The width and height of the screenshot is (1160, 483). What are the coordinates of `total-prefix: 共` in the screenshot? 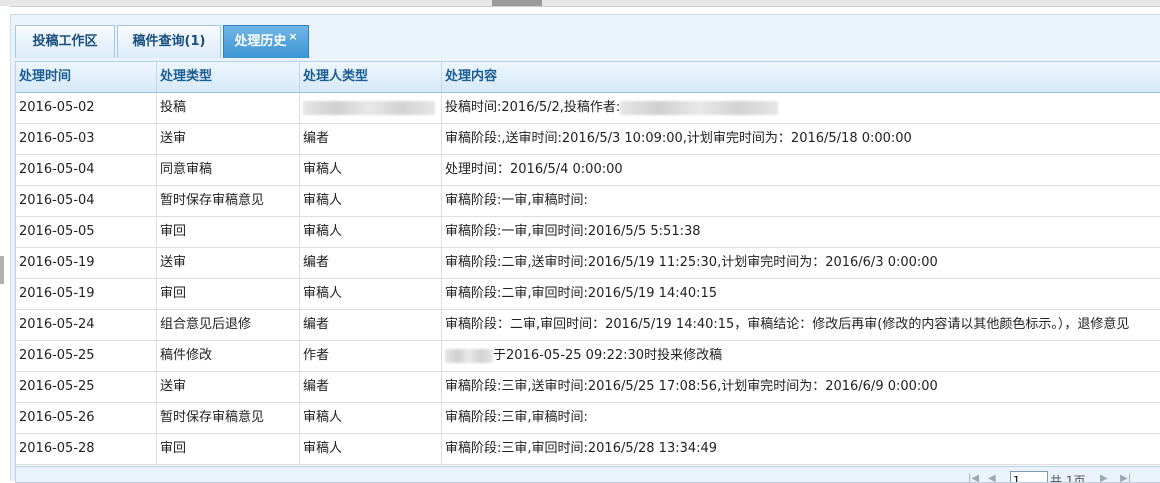 It's located at (1056, 478).